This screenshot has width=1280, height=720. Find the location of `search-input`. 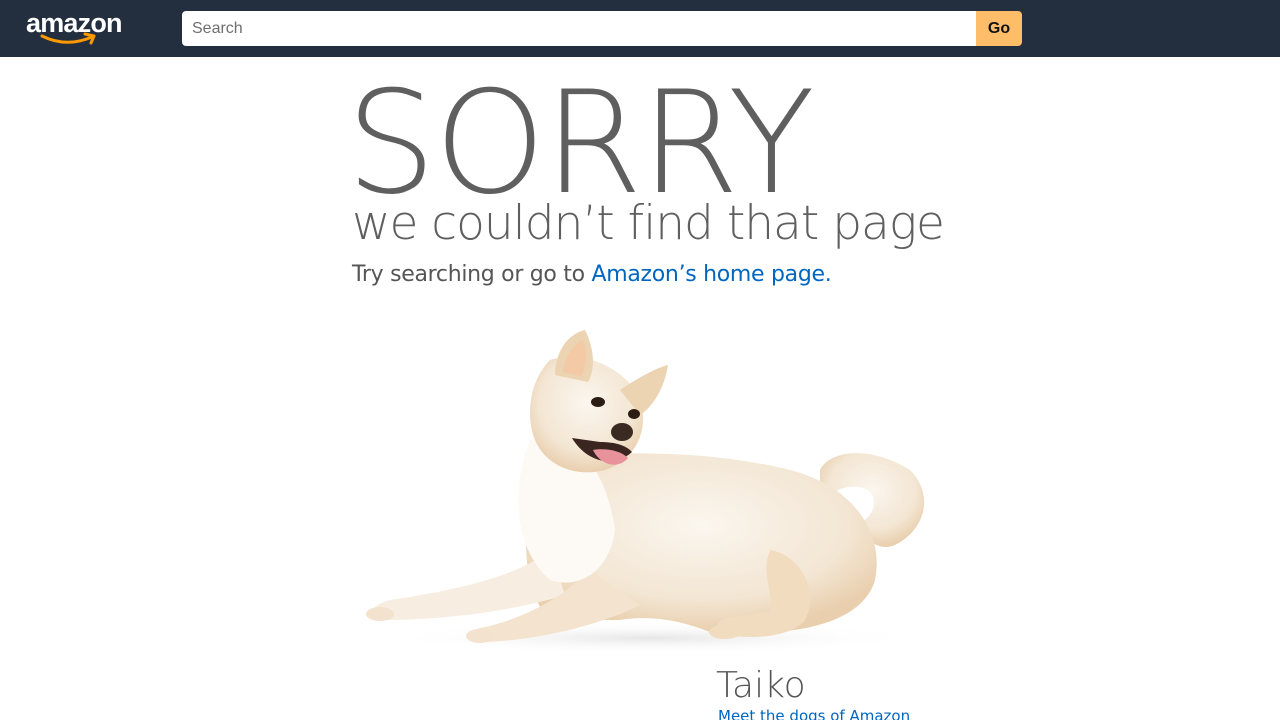

search-input is located at coordinates (579, 28).